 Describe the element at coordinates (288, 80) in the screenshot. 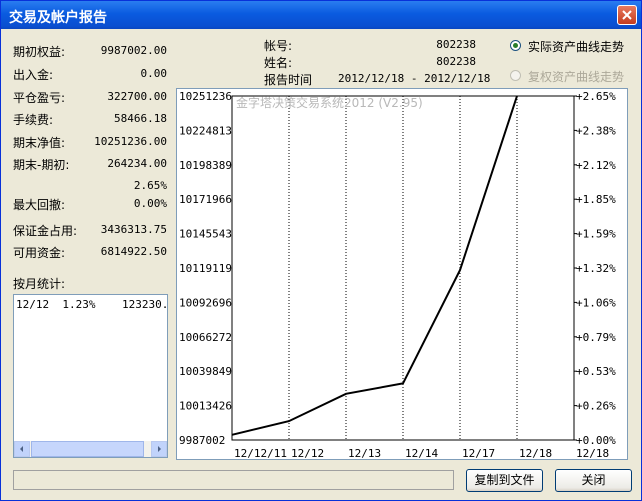

I see `label-report-period: 报告时间` at that location.